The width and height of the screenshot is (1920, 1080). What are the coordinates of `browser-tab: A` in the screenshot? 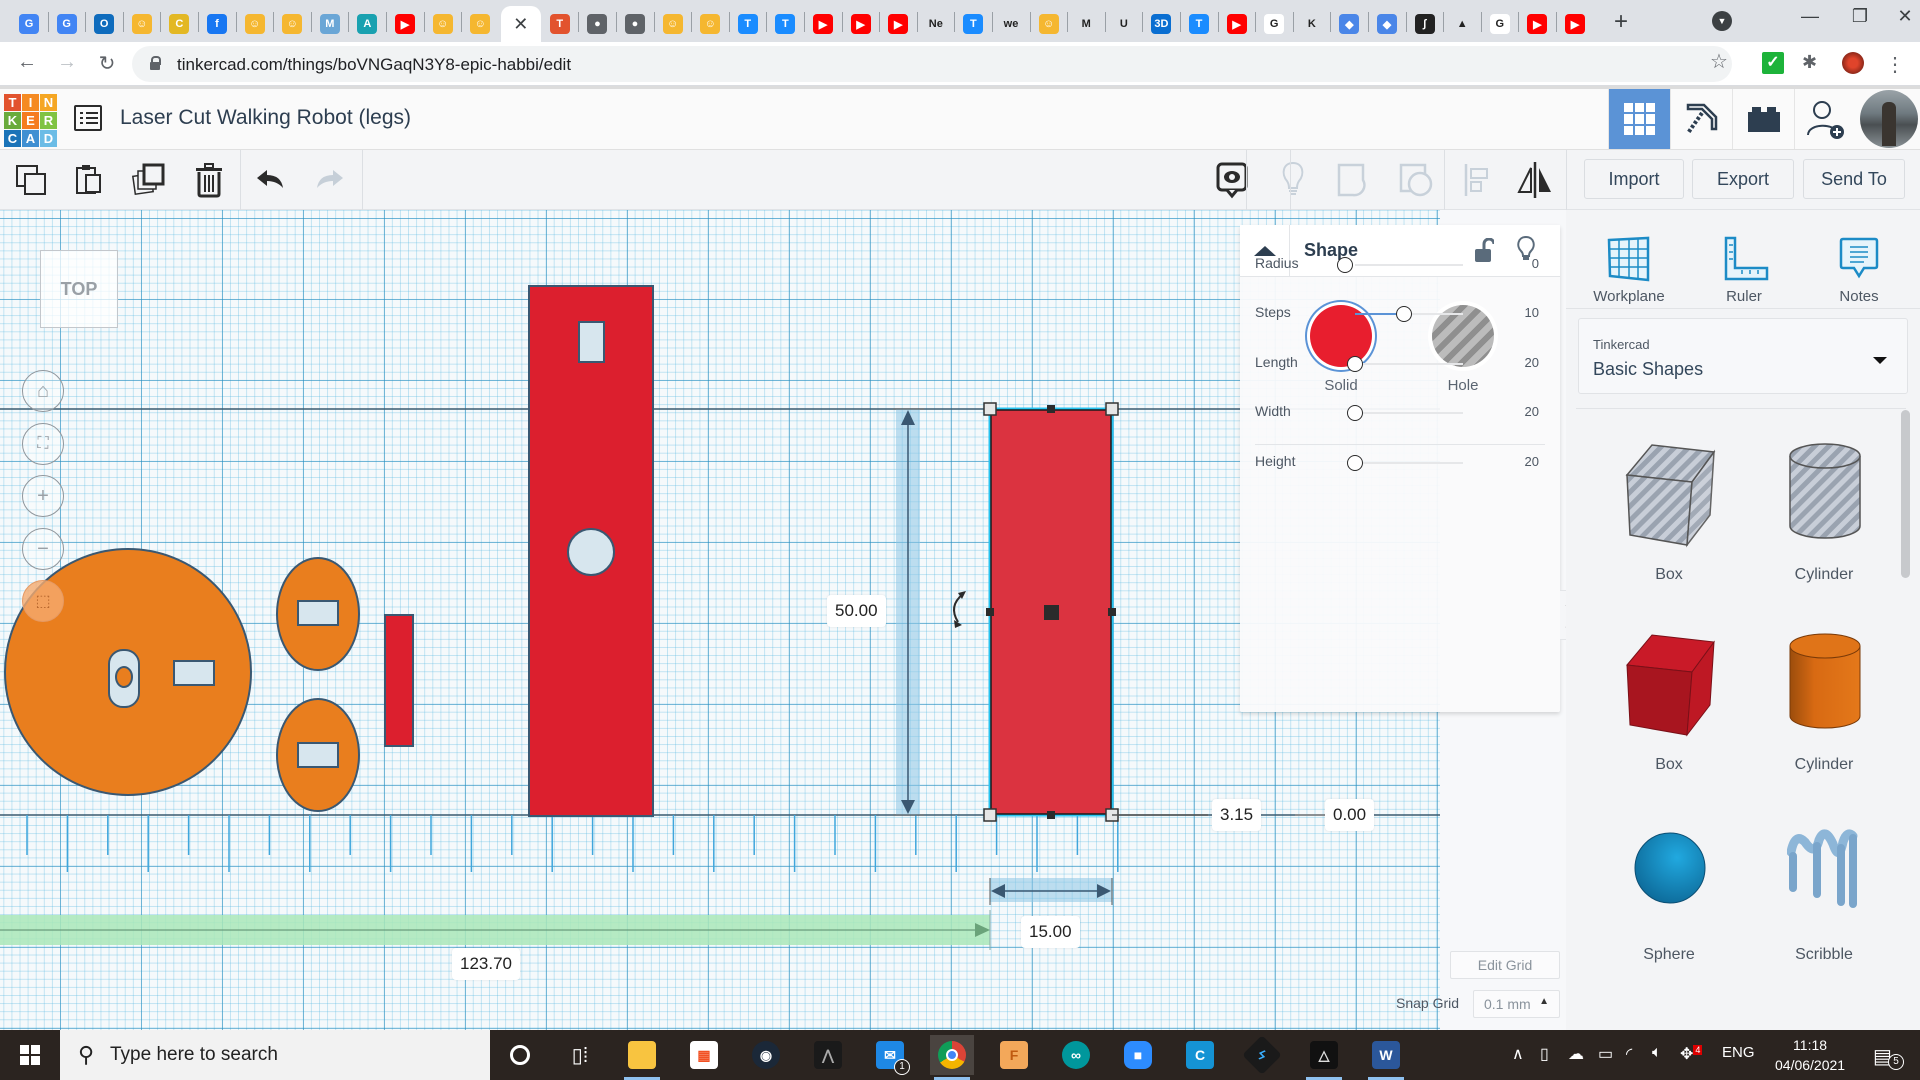 It's located at (367, 24).